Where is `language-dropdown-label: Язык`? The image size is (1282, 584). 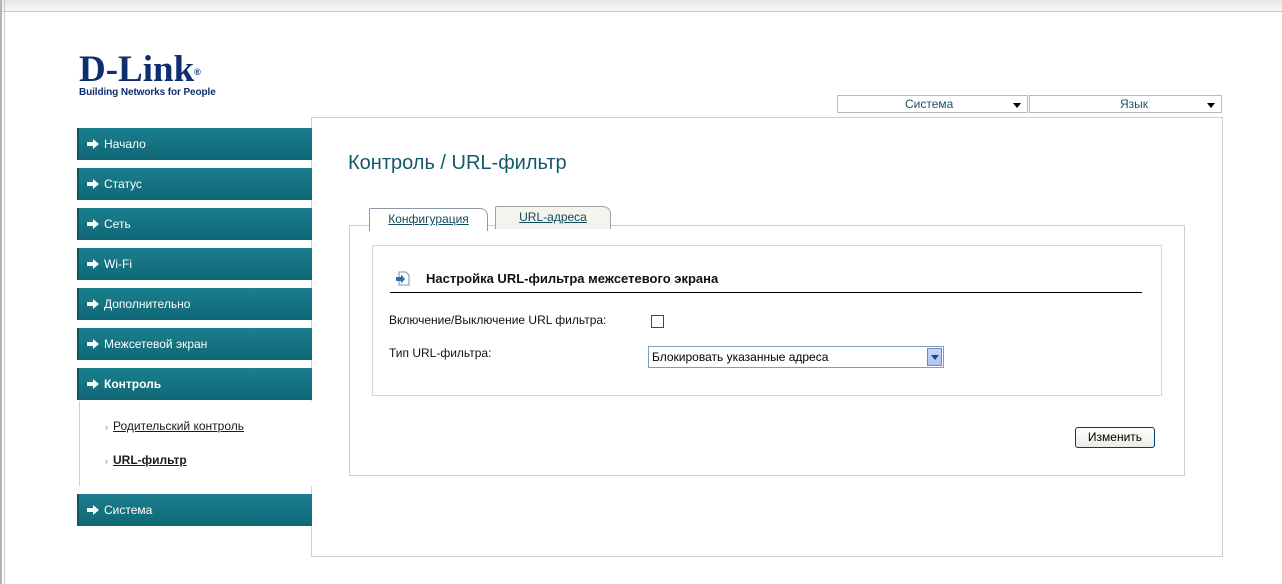
language-dropdown-label: Язык is located at coordinates (1134, 104).